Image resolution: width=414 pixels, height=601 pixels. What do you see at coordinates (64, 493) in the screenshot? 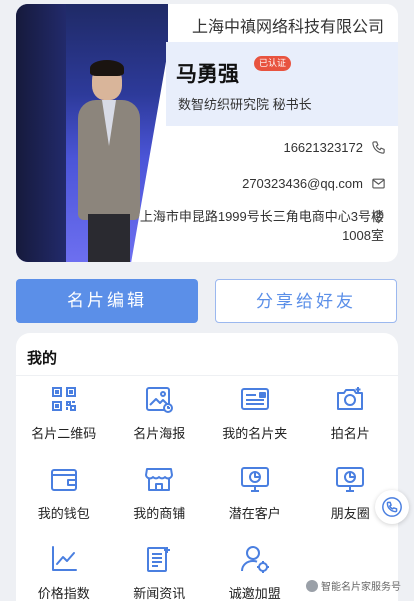
I see `grid-item-wallet: 我的钱包` at bounding box center [64, 493].